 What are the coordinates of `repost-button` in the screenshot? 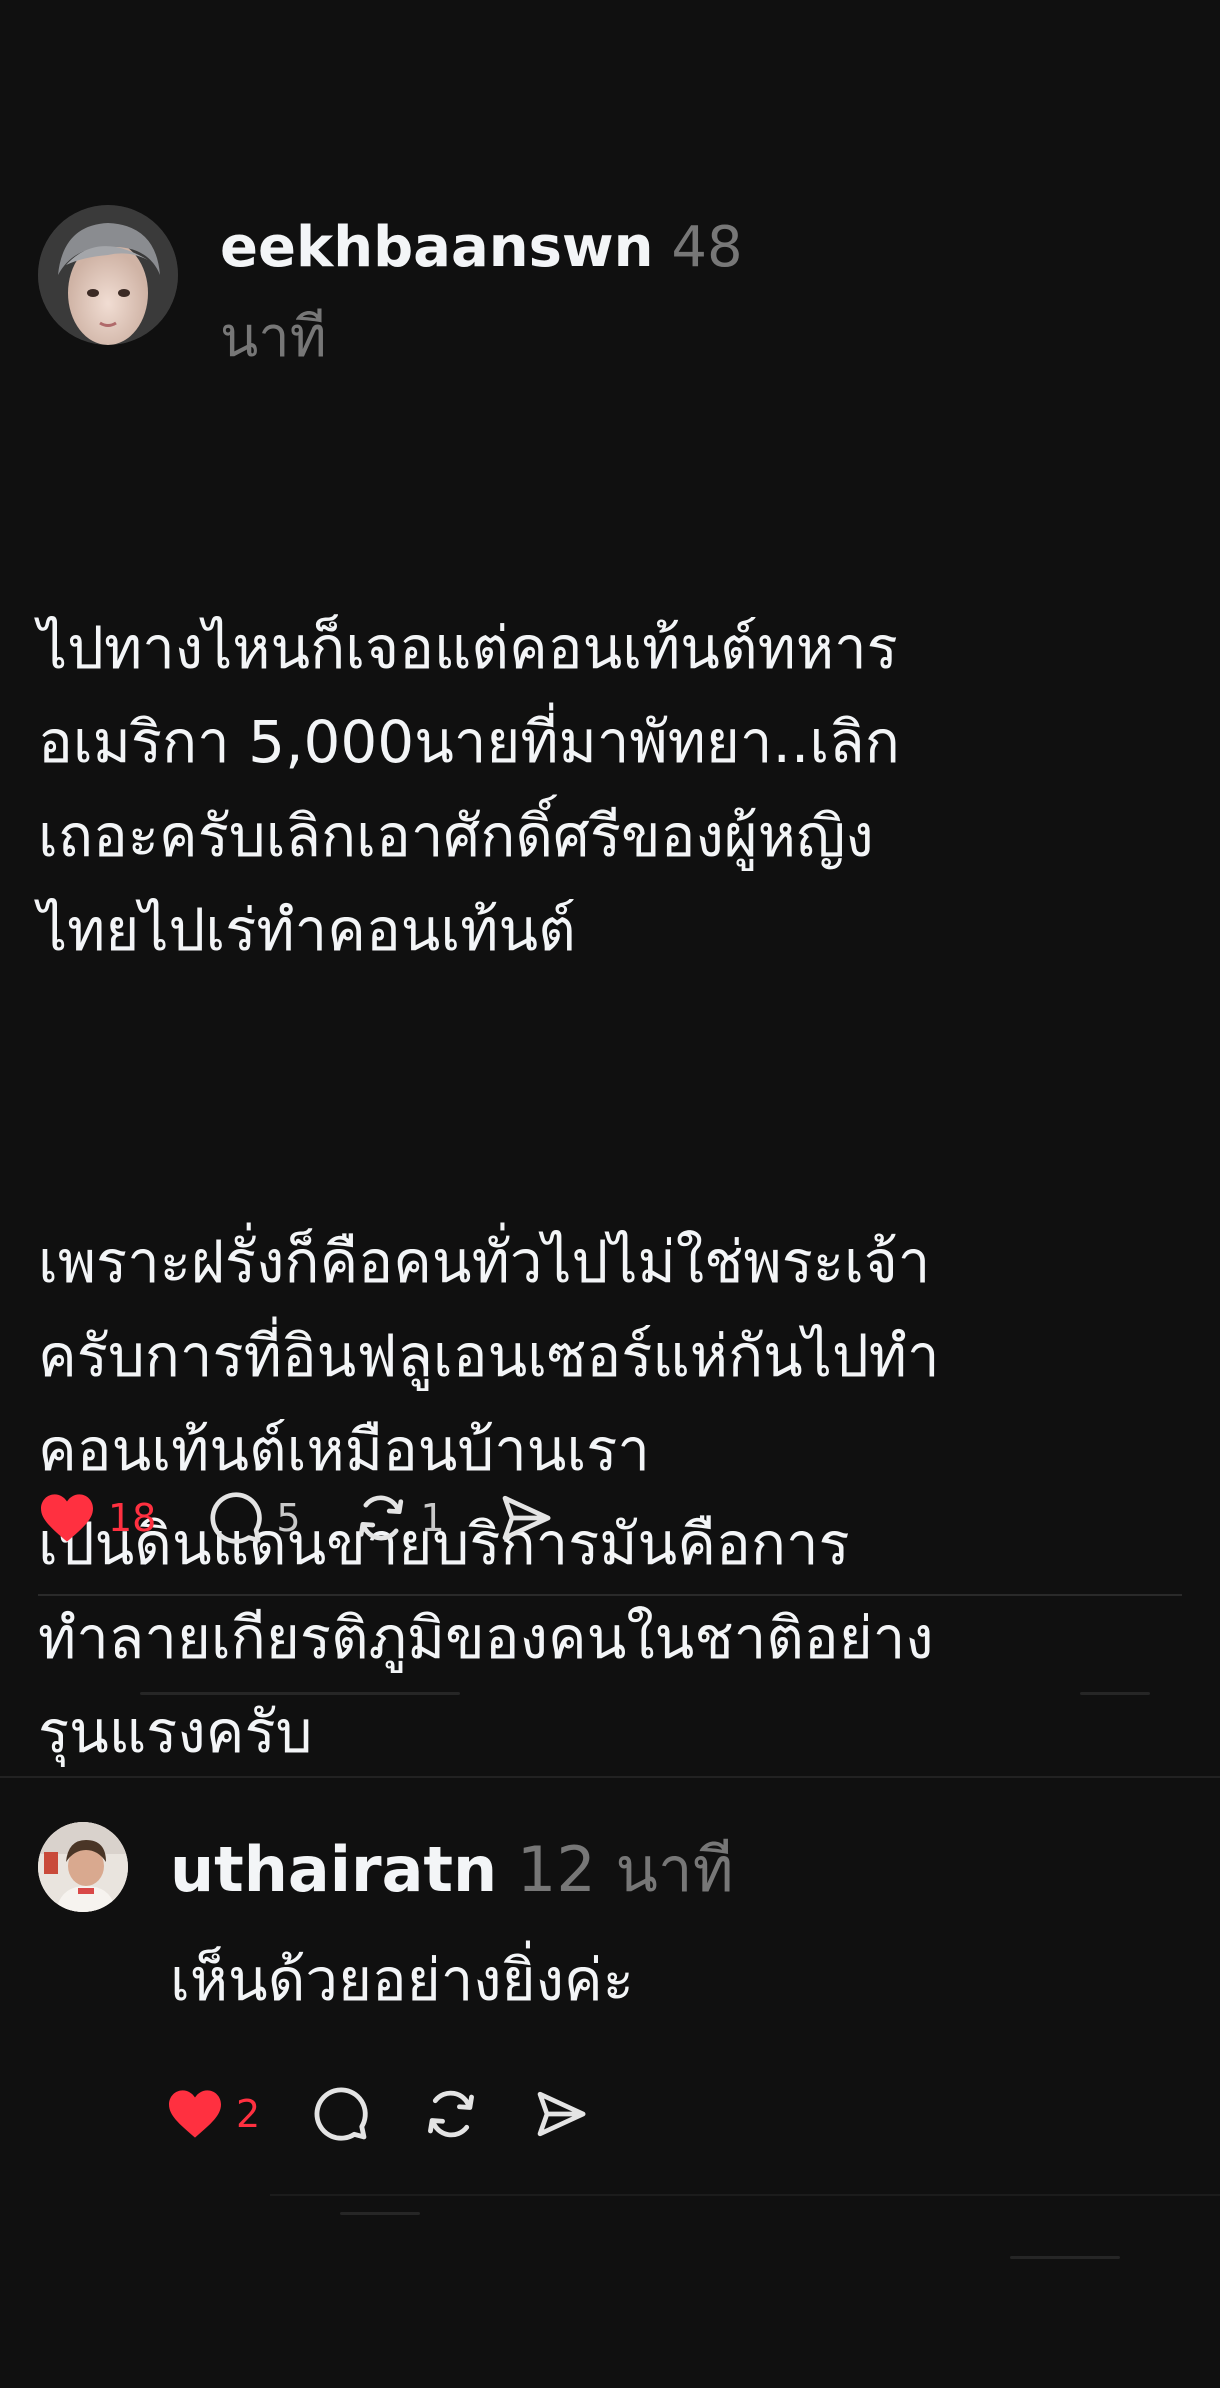 It's located at (451, 2114).